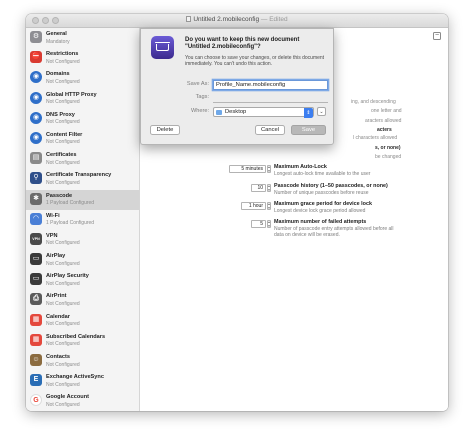  What do you see at coordinates (258, 224) in the screenshot?
I see `failed-attempts-field: 5` at bounding box center [258, 224].